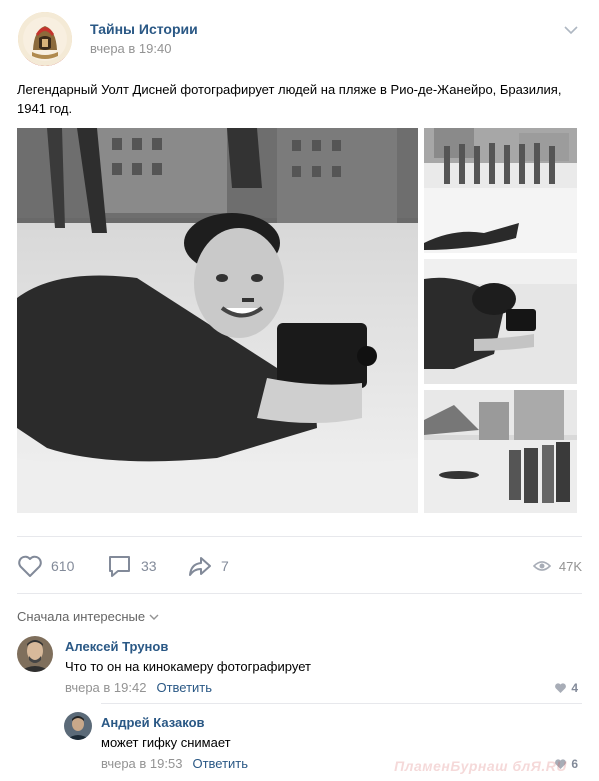 The width and height of the screenshot is (599, 781). I want to click on comment-icon, so click(119, 566).